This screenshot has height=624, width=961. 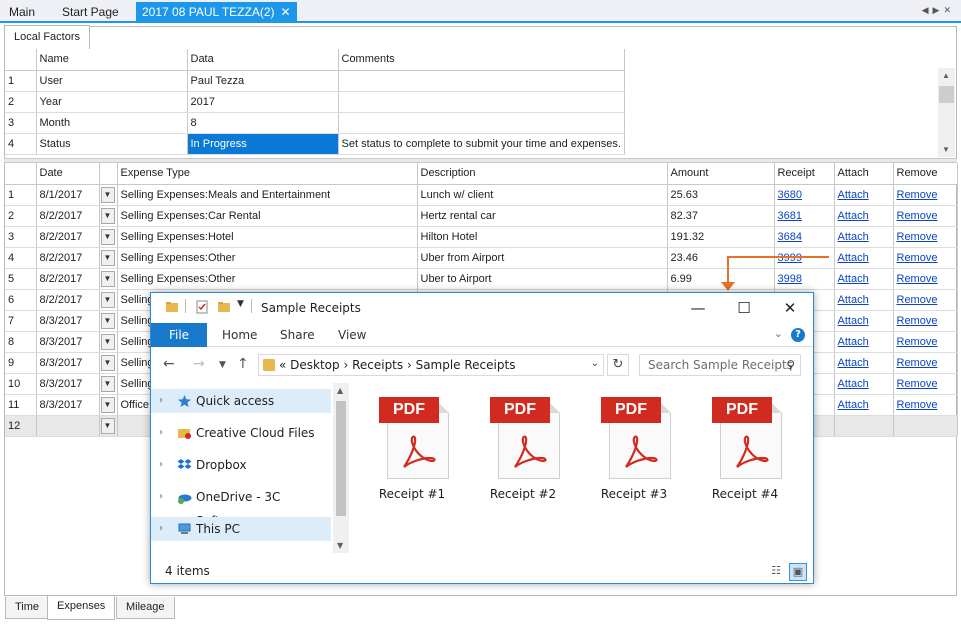 What do you see at coordinates (112, 144) in the screenshot?
I see `factor-name-cell: Status` at bounding box center [112, 144].